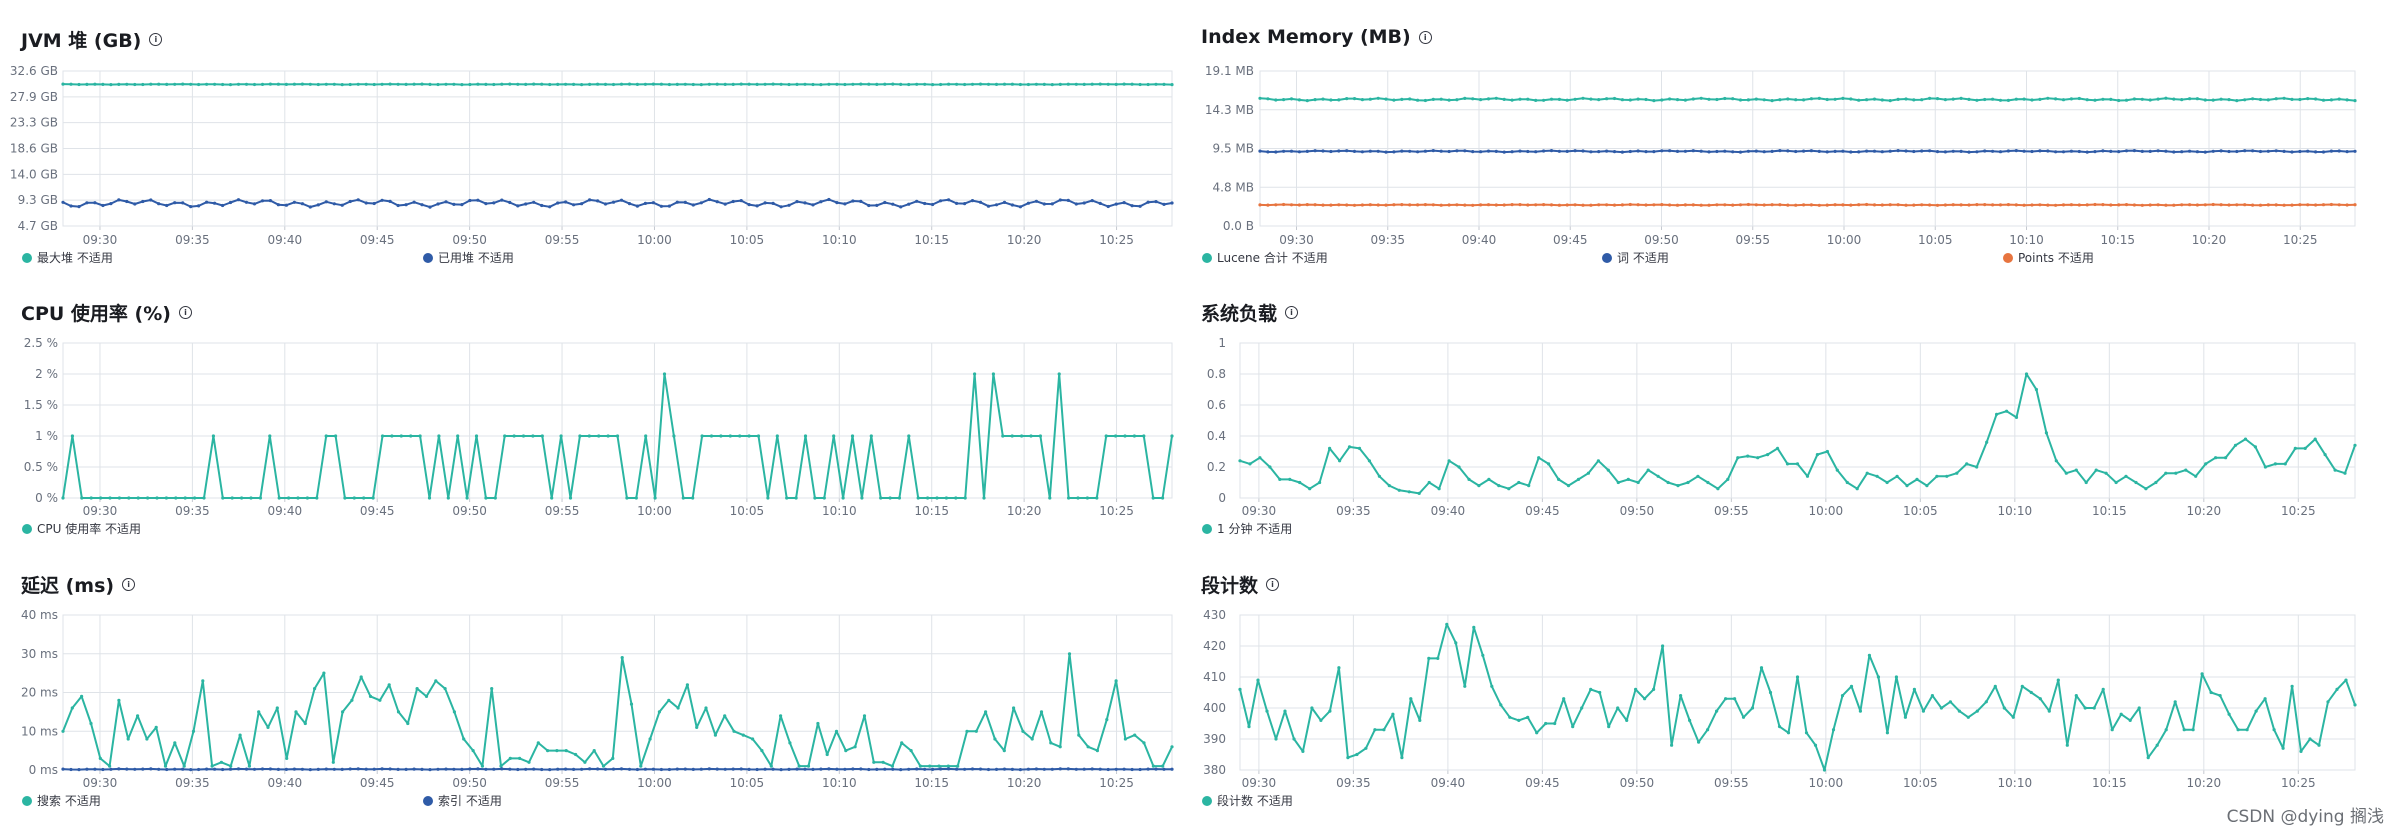  Describe the element at coordinates (1214, 739) in the screenshot. I see `y-tick-label: 390` at that location.